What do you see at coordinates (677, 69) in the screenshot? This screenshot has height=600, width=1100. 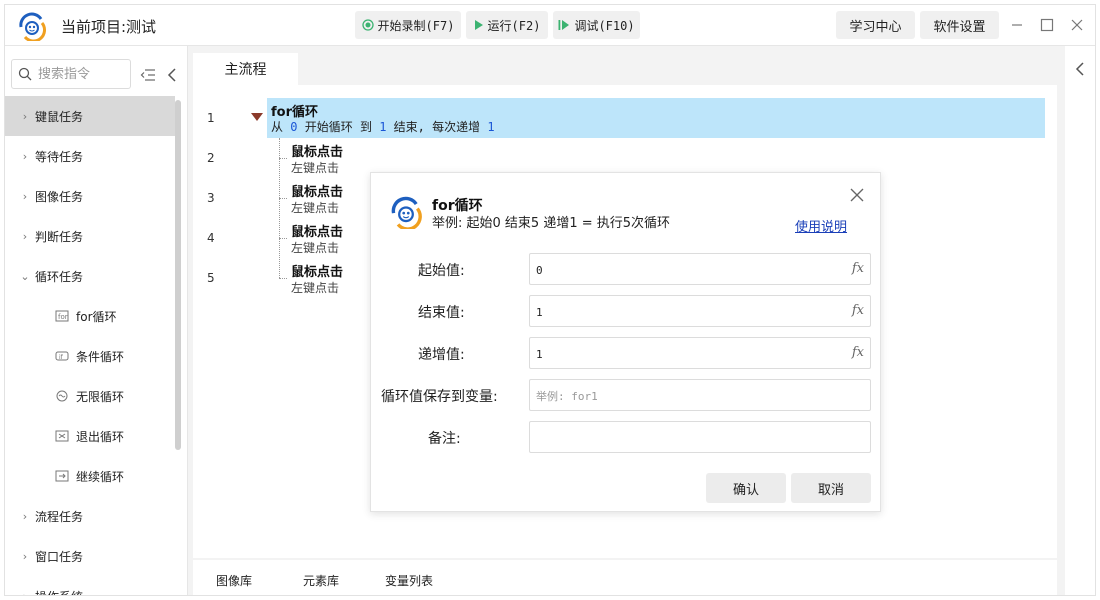 I see `tab-strip` at bounding box center [677, 69].